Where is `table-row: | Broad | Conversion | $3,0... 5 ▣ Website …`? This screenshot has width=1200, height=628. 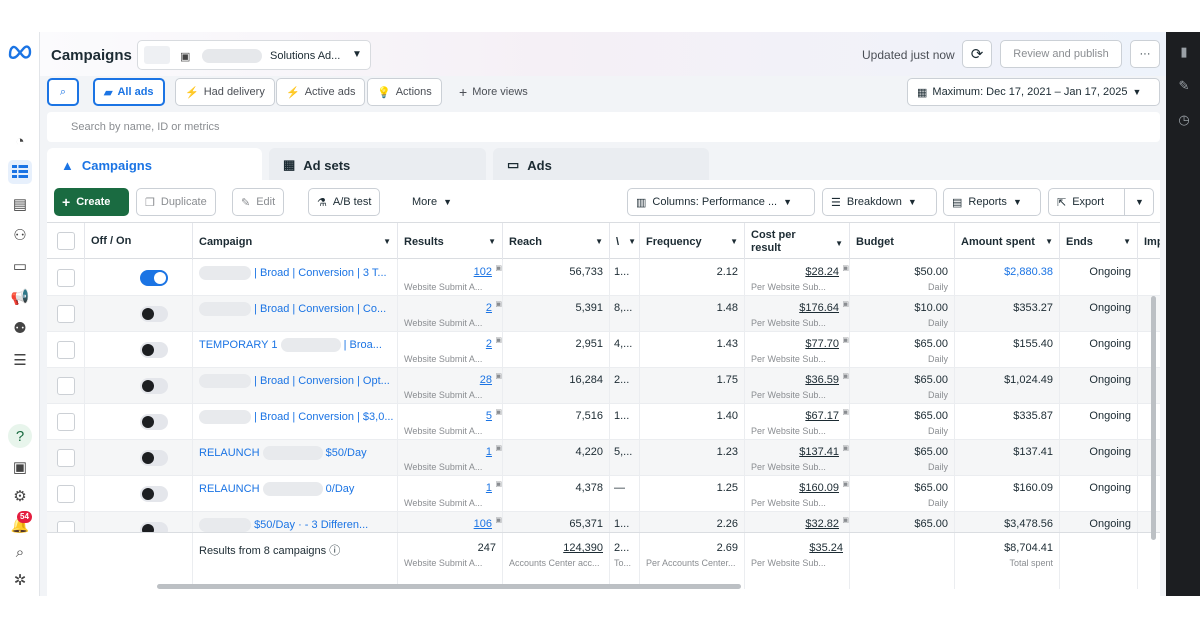 table-row: | Broad | Conversion | $3,0... 5 ▣ Website … is located at coordinates (603, 422).